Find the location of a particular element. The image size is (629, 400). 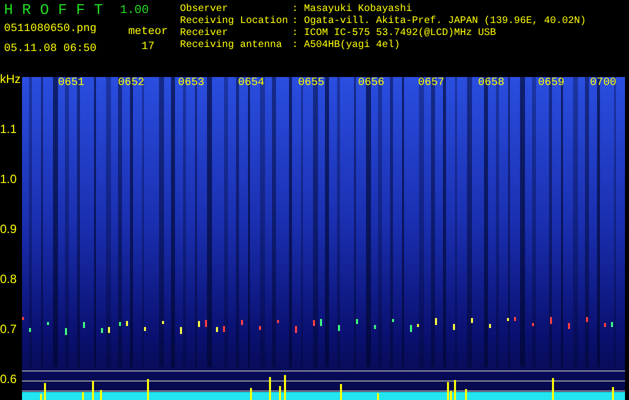

axis-tick-label: 0.9 is located at coordinates (8, 229).